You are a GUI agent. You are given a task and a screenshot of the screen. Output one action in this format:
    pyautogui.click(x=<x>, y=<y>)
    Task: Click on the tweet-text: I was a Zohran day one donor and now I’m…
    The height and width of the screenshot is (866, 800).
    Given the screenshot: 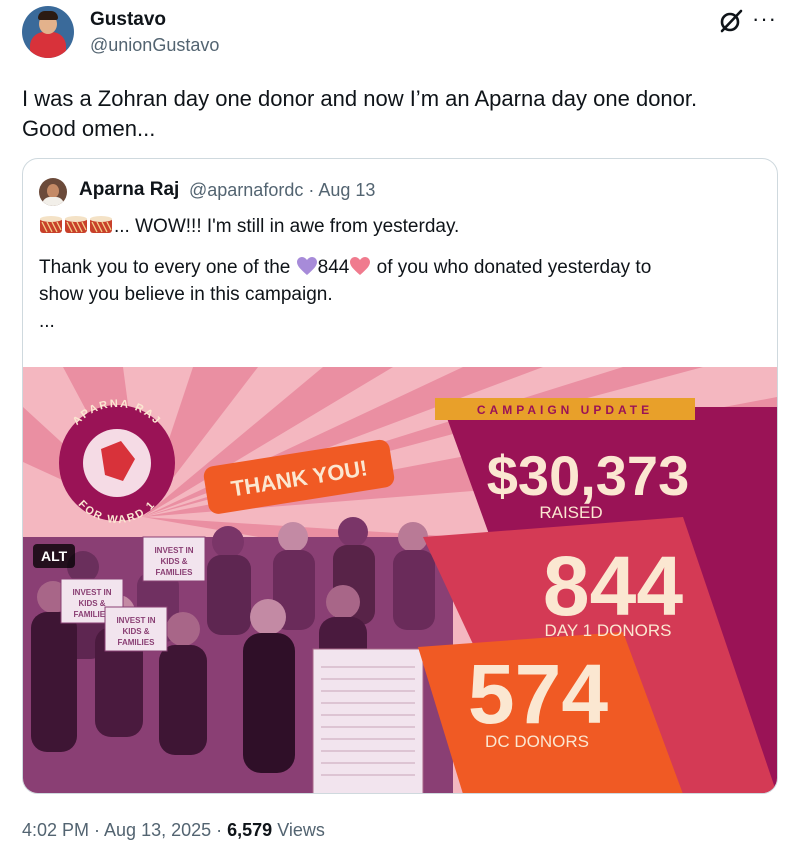 What is the action you would take?
    pyautogui.click(x=402, y=114)
    